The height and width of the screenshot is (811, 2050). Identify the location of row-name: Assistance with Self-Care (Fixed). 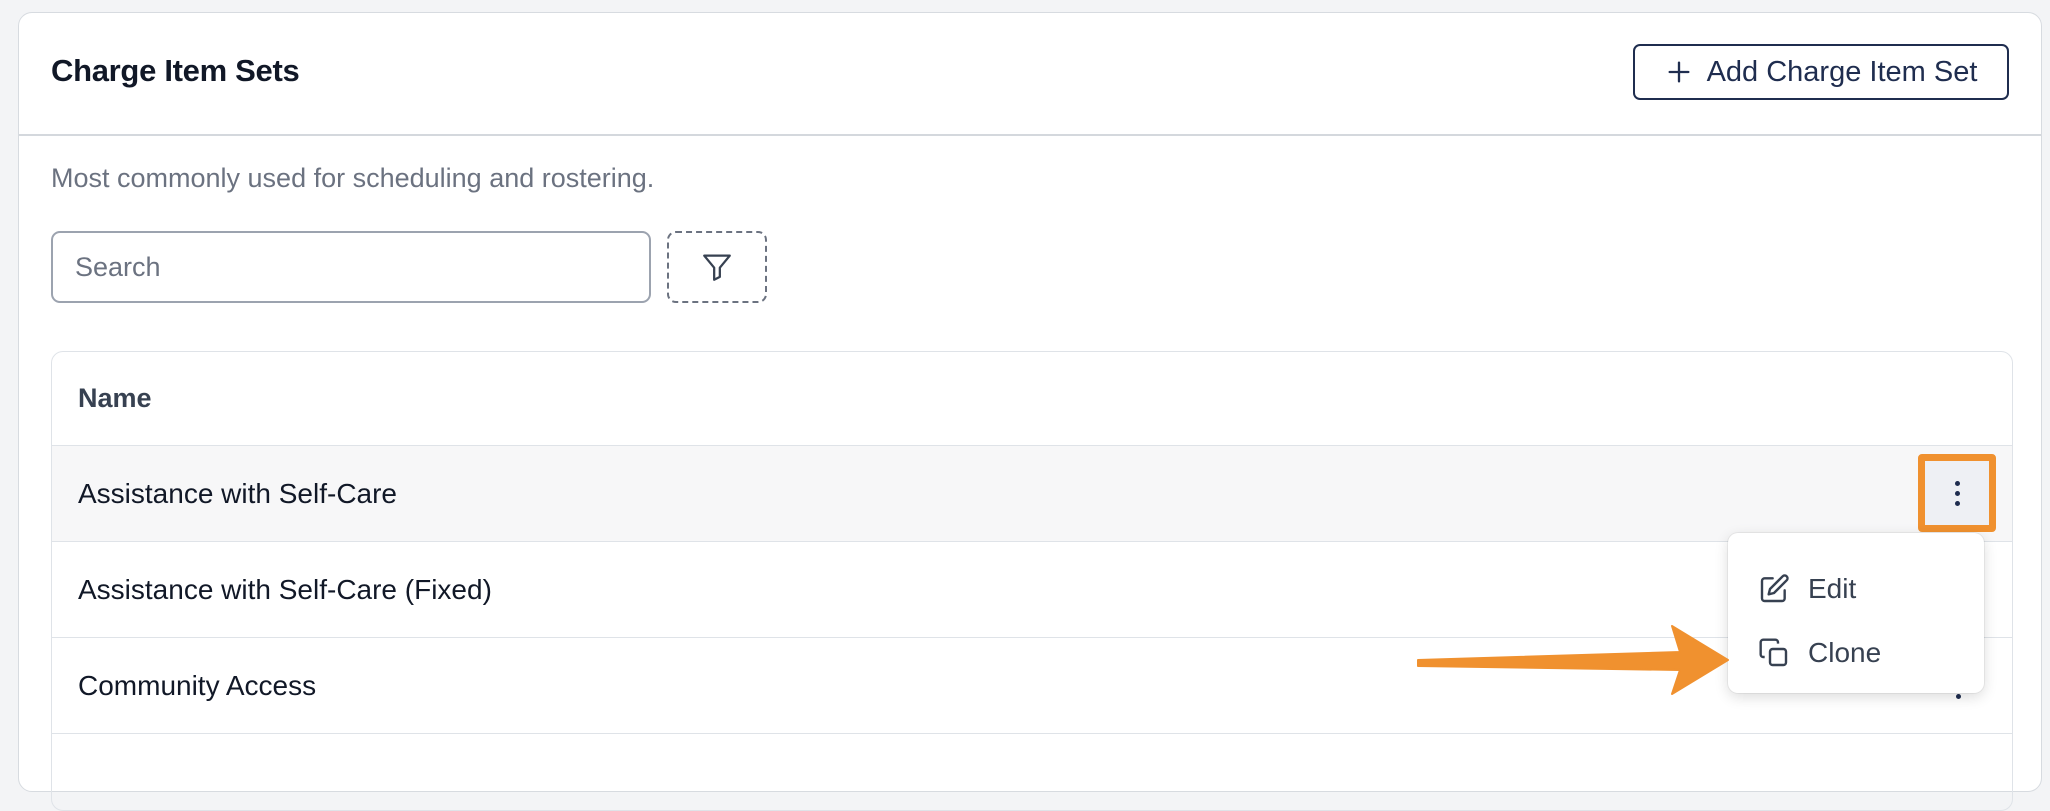
(285, 589).